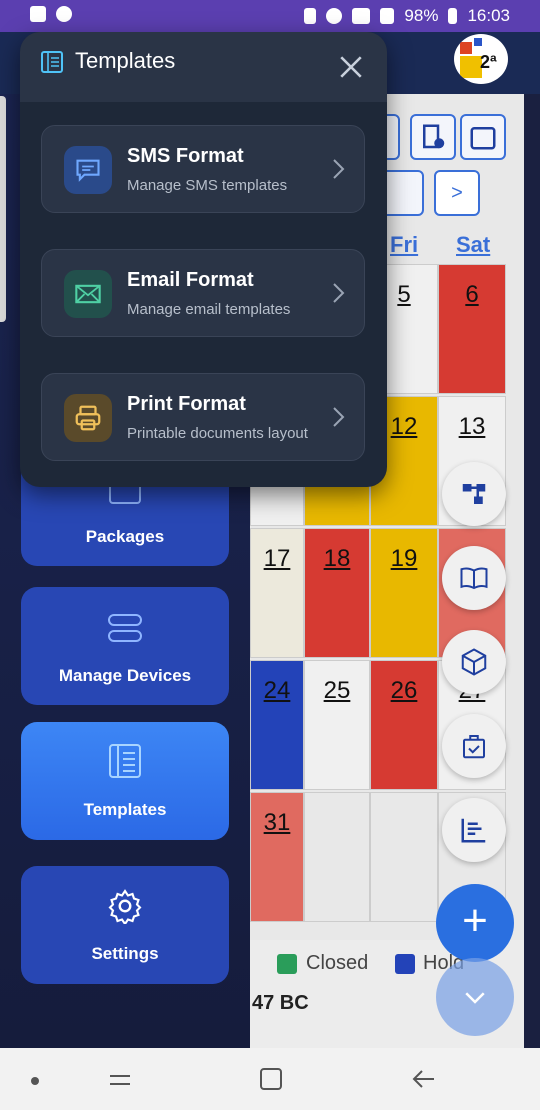 The height and width of the screenshot is (1110, 540). What do you see at coordinates (277, 725) in the screenshot?
I see `calendar-day-cell: 24` at bounding box center [277, 725].